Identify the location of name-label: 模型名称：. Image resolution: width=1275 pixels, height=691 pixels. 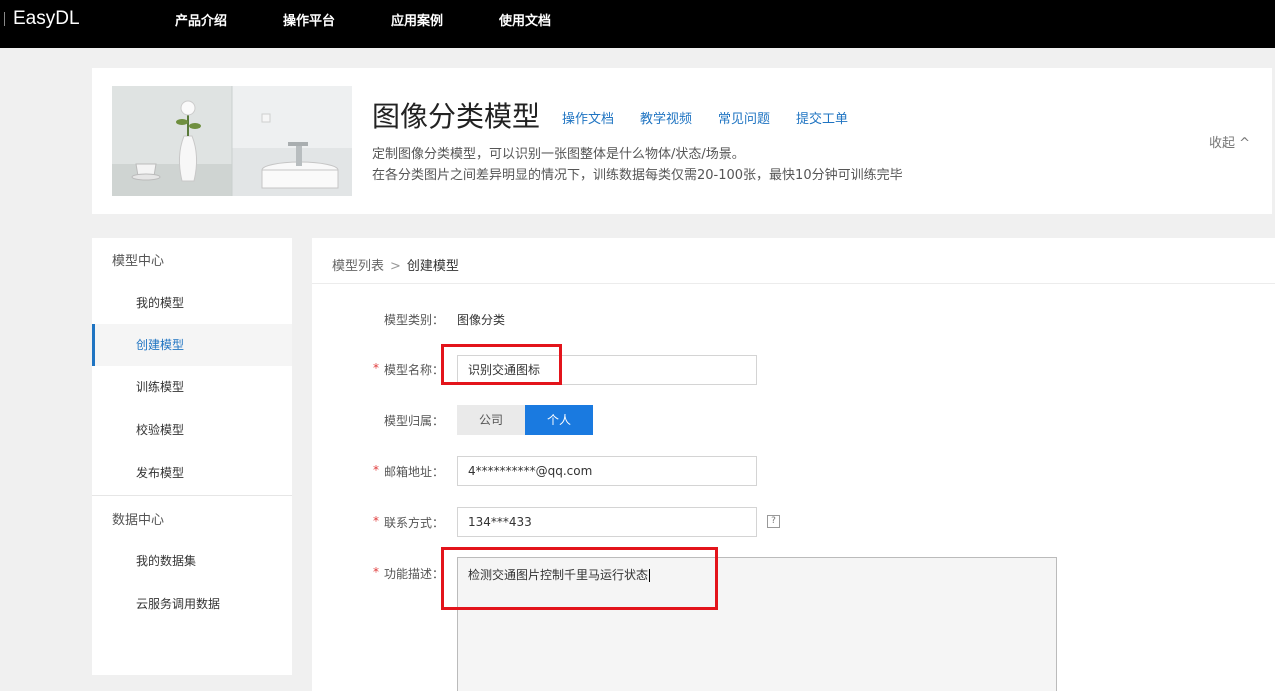
(414, 370).